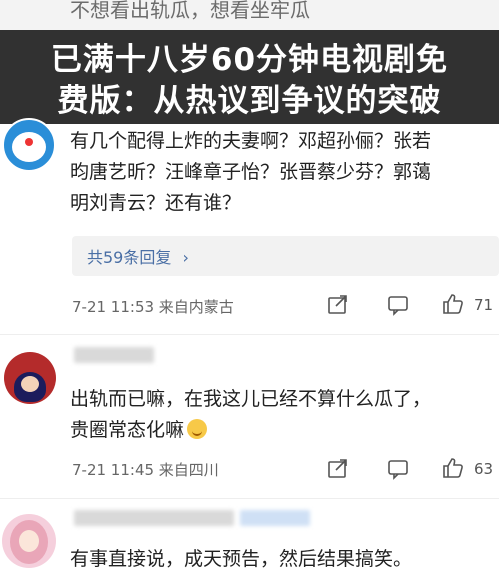 The width and height of the screenshot is (499, 575). I want to click on laugh-emoji-icon, so click(197, 429).